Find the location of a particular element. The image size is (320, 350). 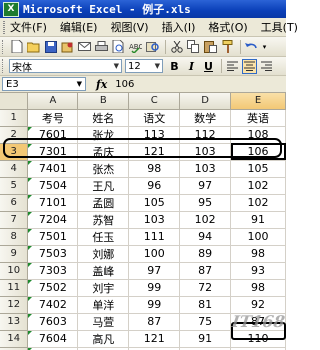

cell-b8: 任玉 is located at coordinates (103, 237).